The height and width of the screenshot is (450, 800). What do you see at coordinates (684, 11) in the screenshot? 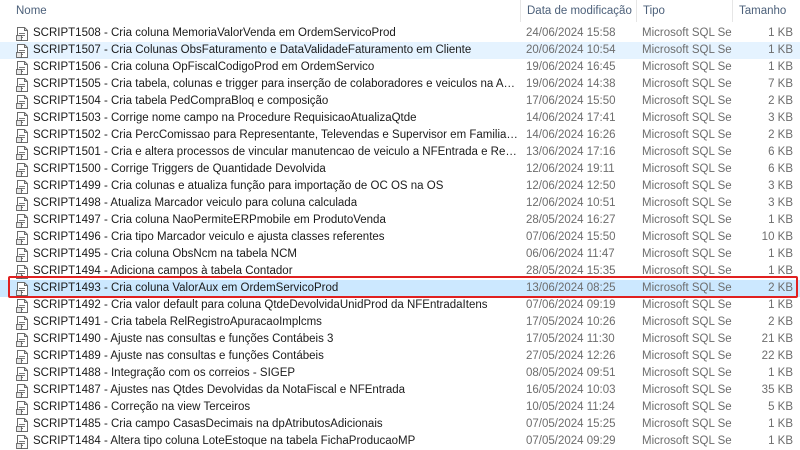
I see `column-header-type: Tipo` at bounding box center [684, 11].